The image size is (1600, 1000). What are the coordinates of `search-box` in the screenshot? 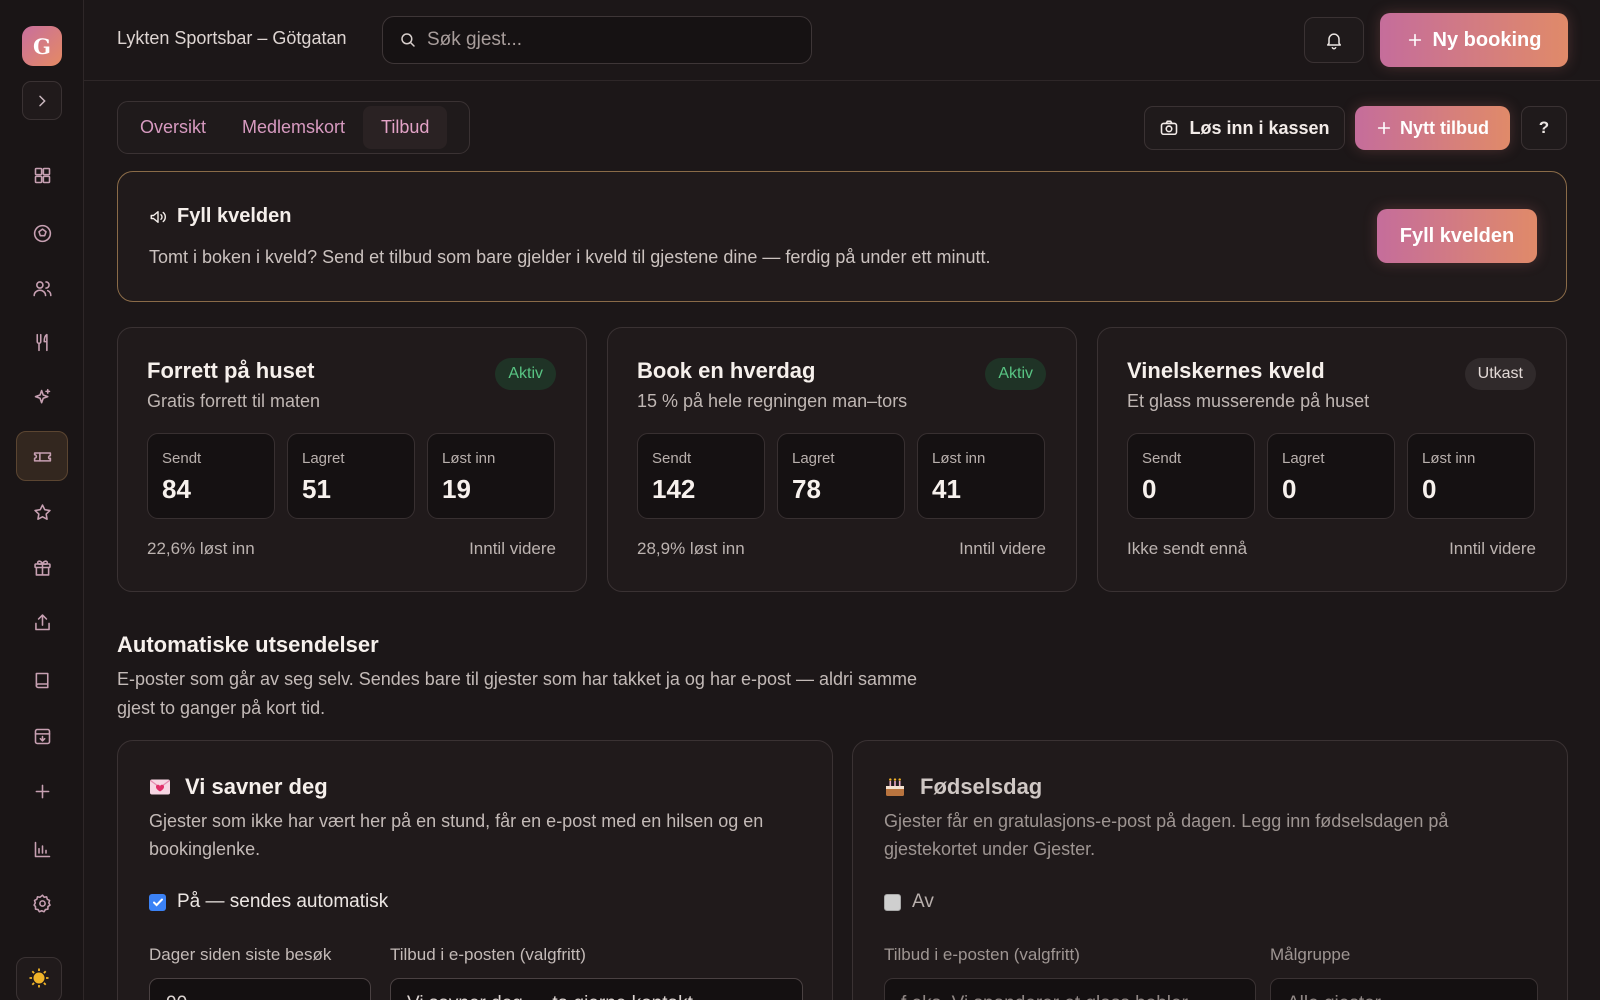 It's located at (597, 40).